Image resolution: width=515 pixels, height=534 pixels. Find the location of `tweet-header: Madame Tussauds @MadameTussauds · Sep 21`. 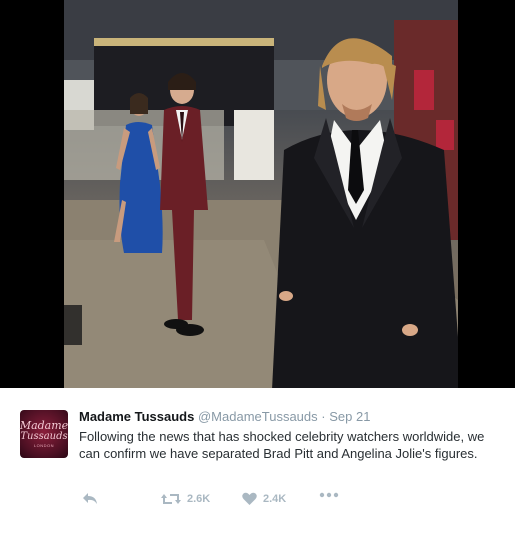

tweet-header: Madame Tussauds @MadameTussauds · Sep 21 is located at coordinates (224, 416).